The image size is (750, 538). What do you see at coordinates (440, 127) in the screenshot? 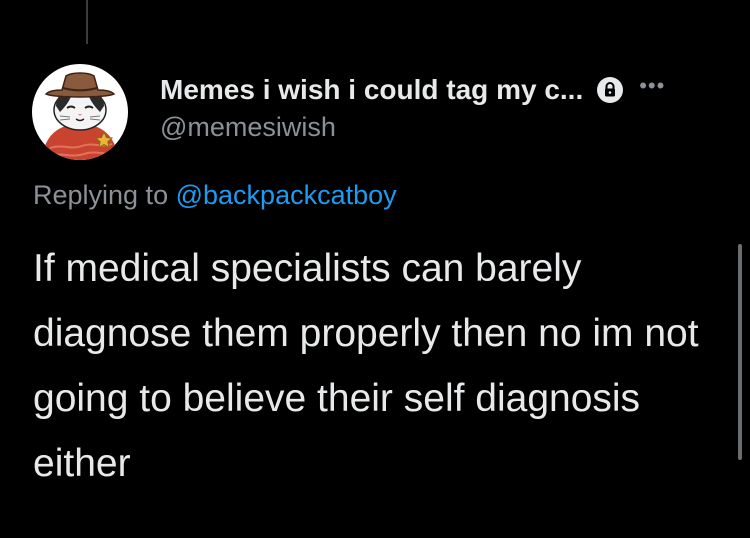
I see `user-handle: @memesiwish` at bounding box center [440, 127].